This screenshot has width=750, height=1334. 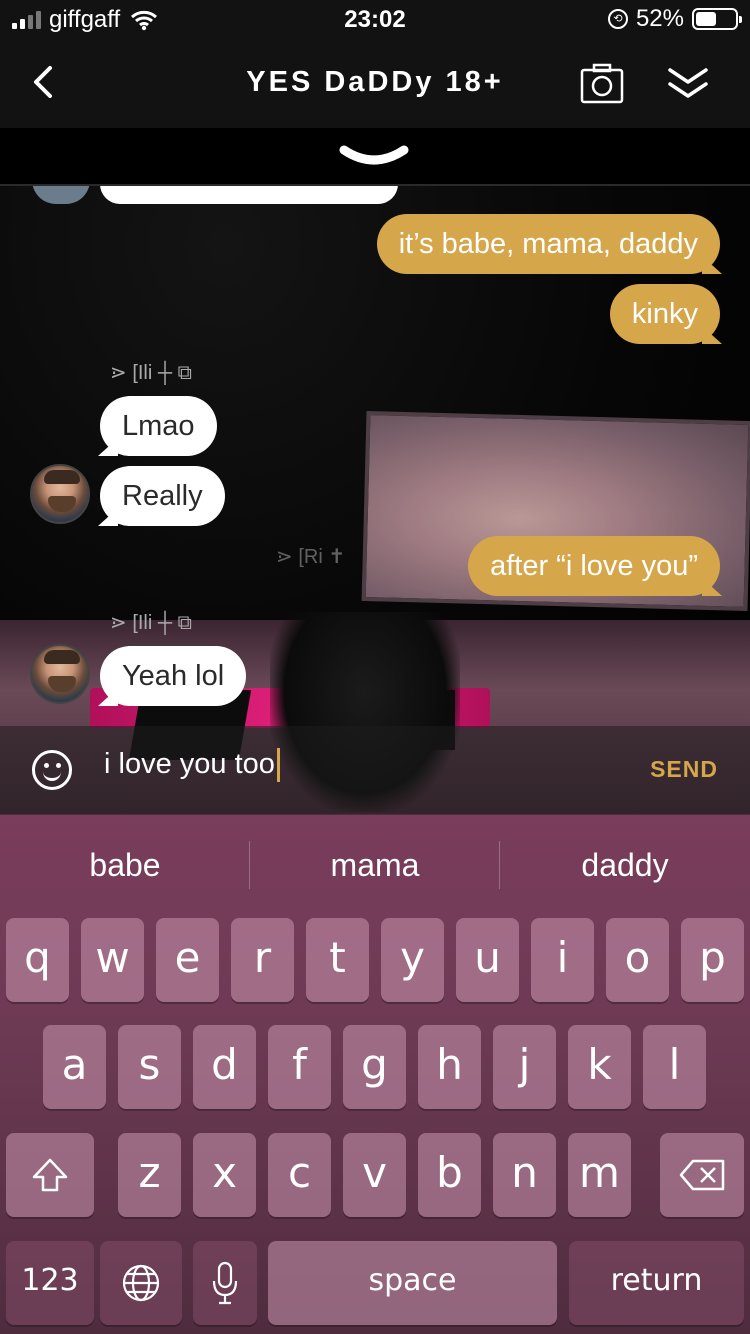 What do you see at coordinates (224, 1067) in the screenshot?
I see `key-d: d` at bounding box center [224, 1067].